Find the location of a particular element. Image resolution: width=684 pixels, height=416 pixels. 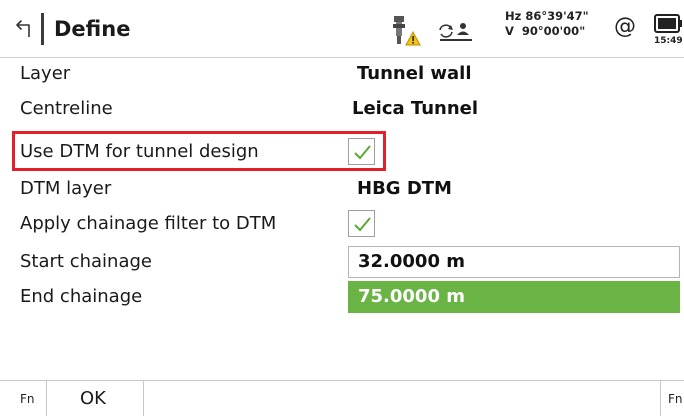

fn-right-key: Fn is located at coordinates (675, 399).